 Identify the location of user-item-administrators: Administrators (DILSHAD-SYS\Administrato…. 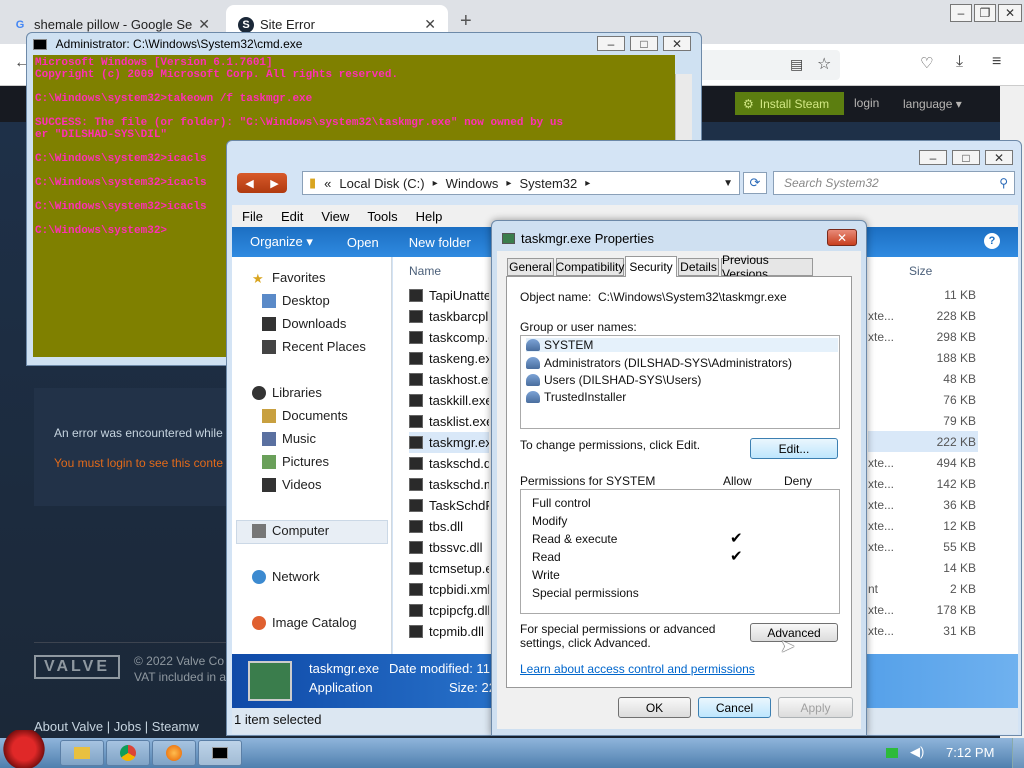
(659, 363).